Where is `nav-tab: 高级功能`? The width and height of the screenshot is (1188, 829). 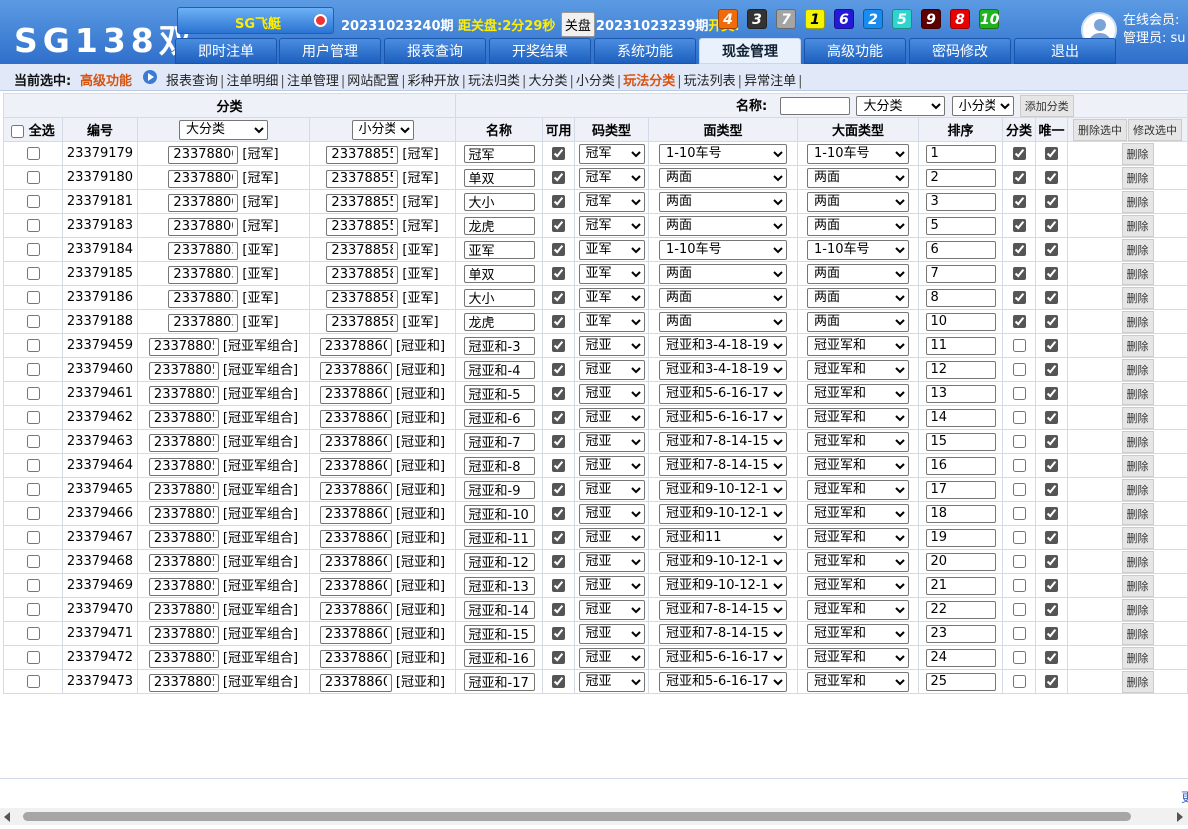
nav-tab: 高级功能 is located at coordinates (855, 51).